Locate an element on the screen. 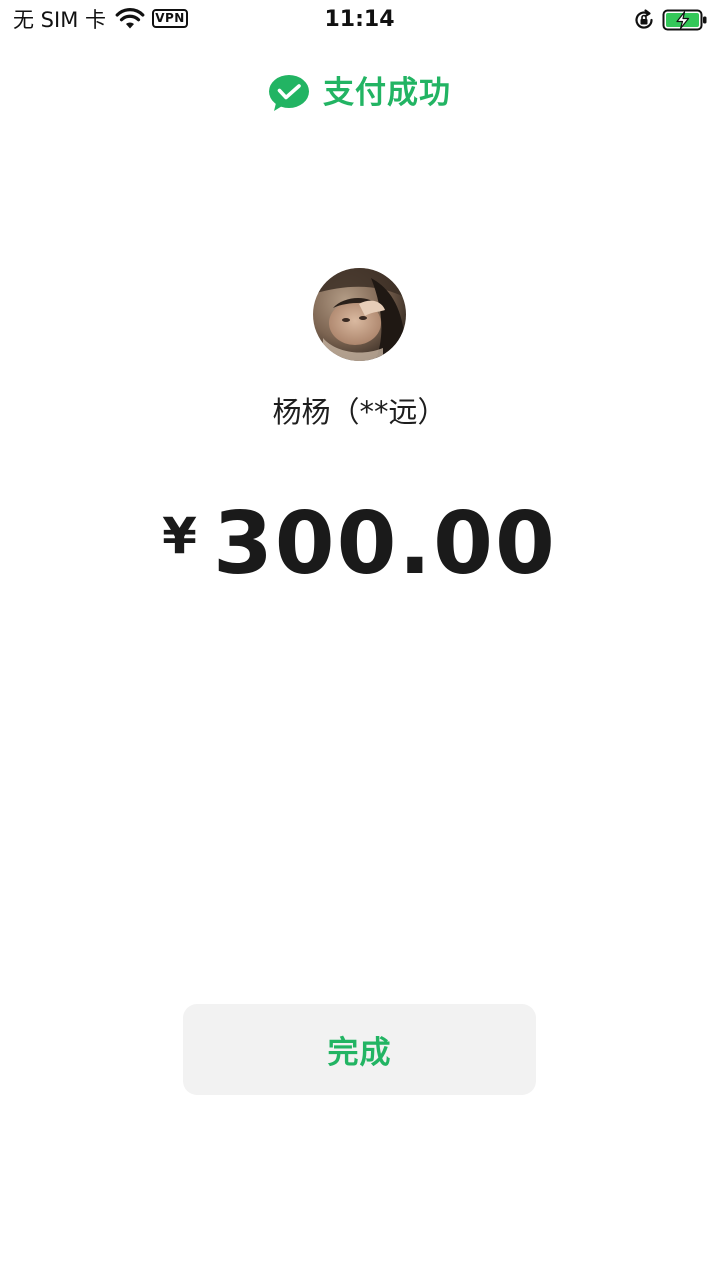 The width and height of the screenshot is (719, 1280). done-button-label: 完成 is located at coordinates (359, 1053).